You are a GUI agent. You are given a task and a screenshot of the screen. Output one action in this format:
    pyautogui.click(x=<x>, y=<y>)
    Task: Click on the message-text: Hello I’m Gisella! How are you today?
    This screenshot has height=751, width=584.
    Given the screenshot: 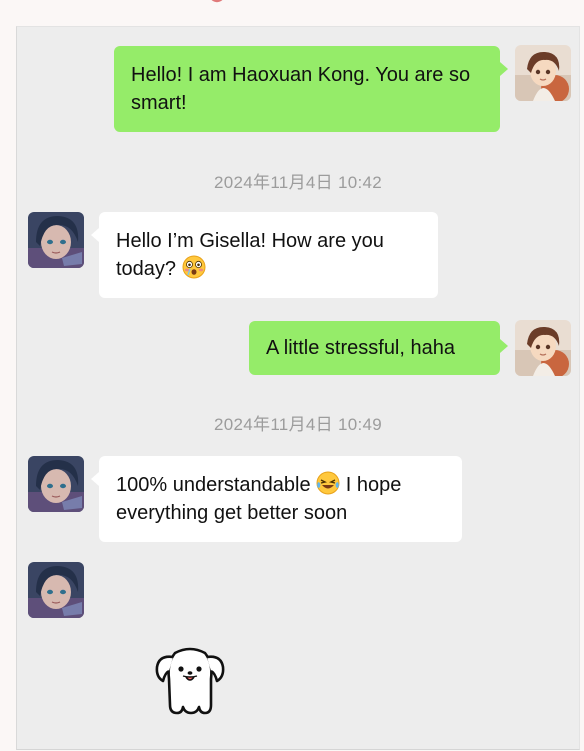 What is the action you would take?
    pyautogui.click(x=250, y=255)
    